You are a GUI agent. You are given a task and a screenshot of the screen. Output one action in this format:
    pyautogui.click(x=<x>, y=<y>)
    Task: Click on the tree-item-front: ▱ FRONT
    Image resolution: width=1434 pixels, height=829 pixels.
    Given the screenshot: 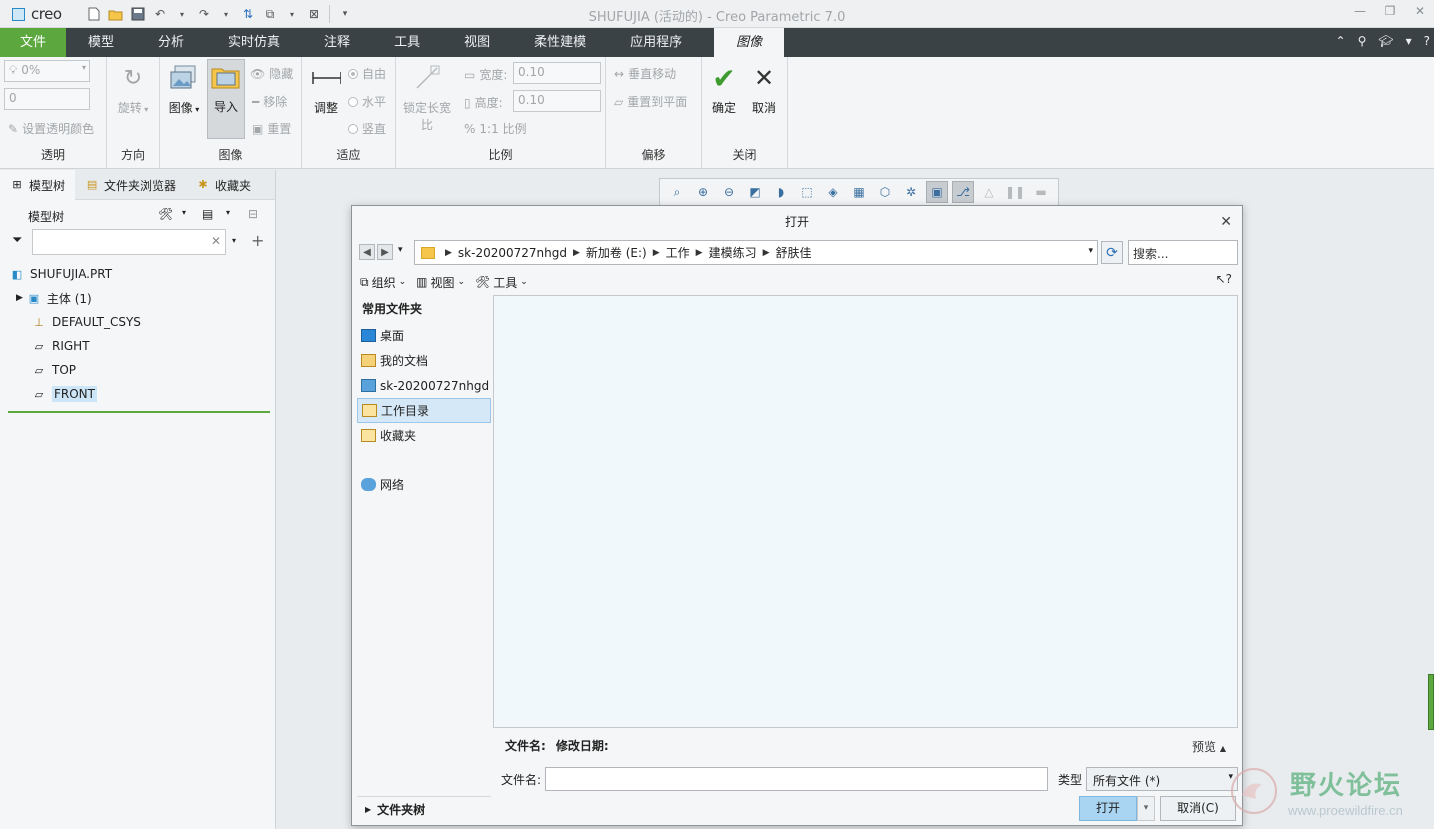 What is the action you would take?
    pyautogui.click(x=138, y=394)
    